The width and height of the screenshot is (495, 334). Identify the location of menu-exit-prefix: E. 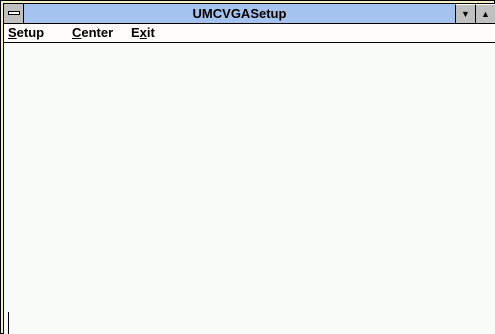
(135, 32).